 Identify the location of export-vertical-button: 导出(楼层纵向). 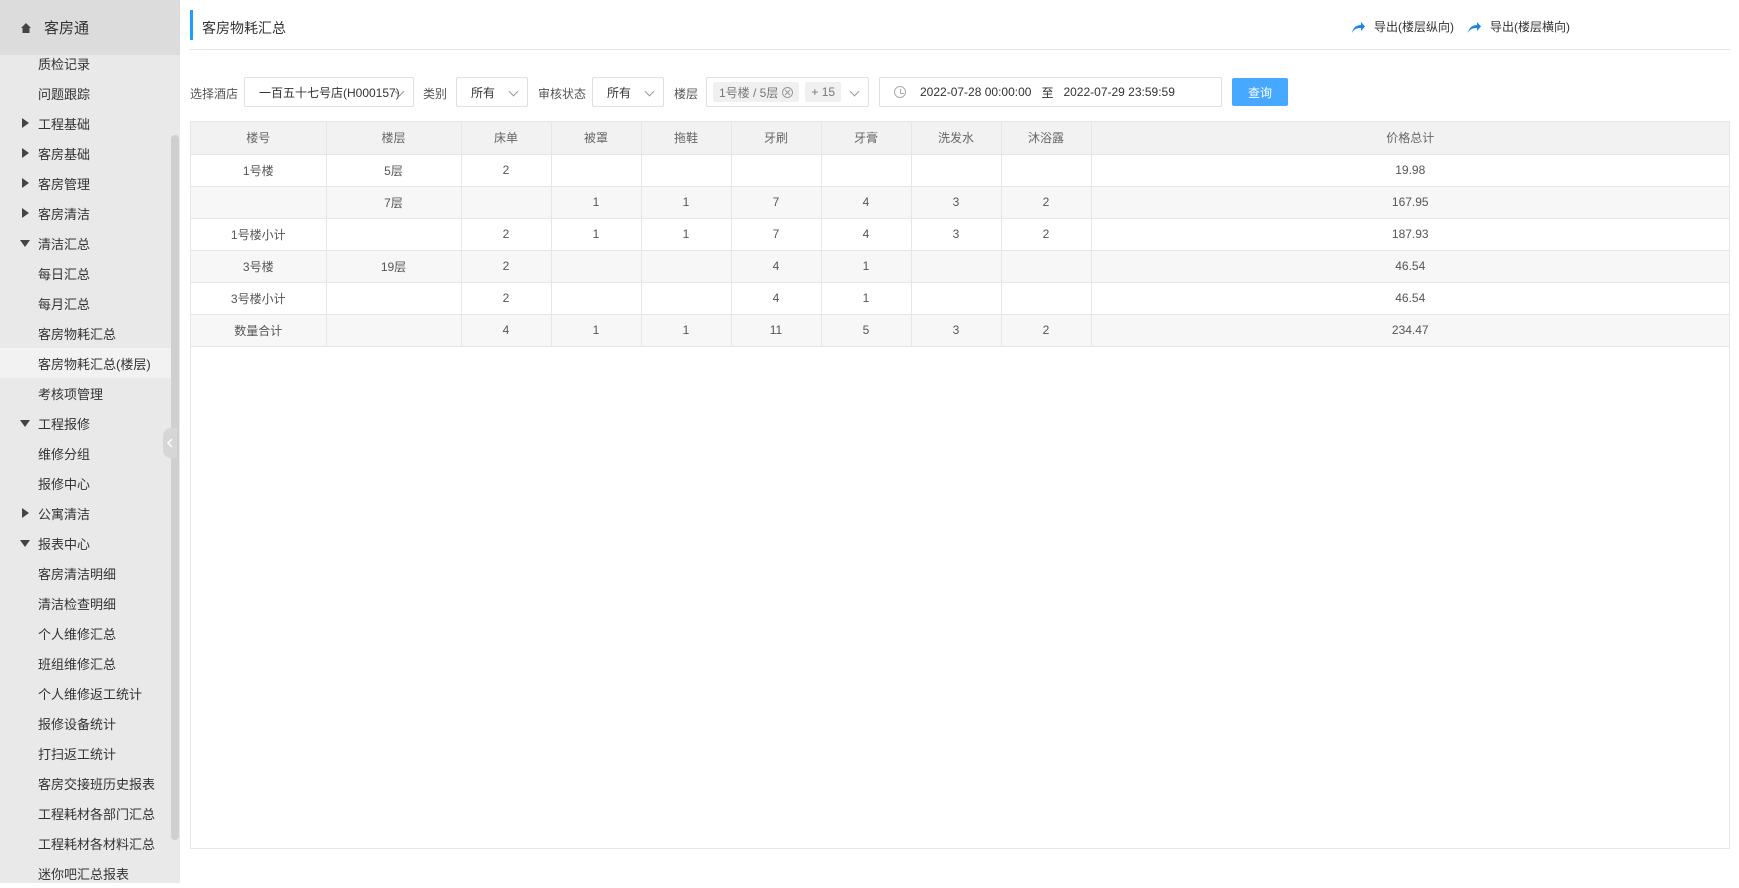
(1402, 26).